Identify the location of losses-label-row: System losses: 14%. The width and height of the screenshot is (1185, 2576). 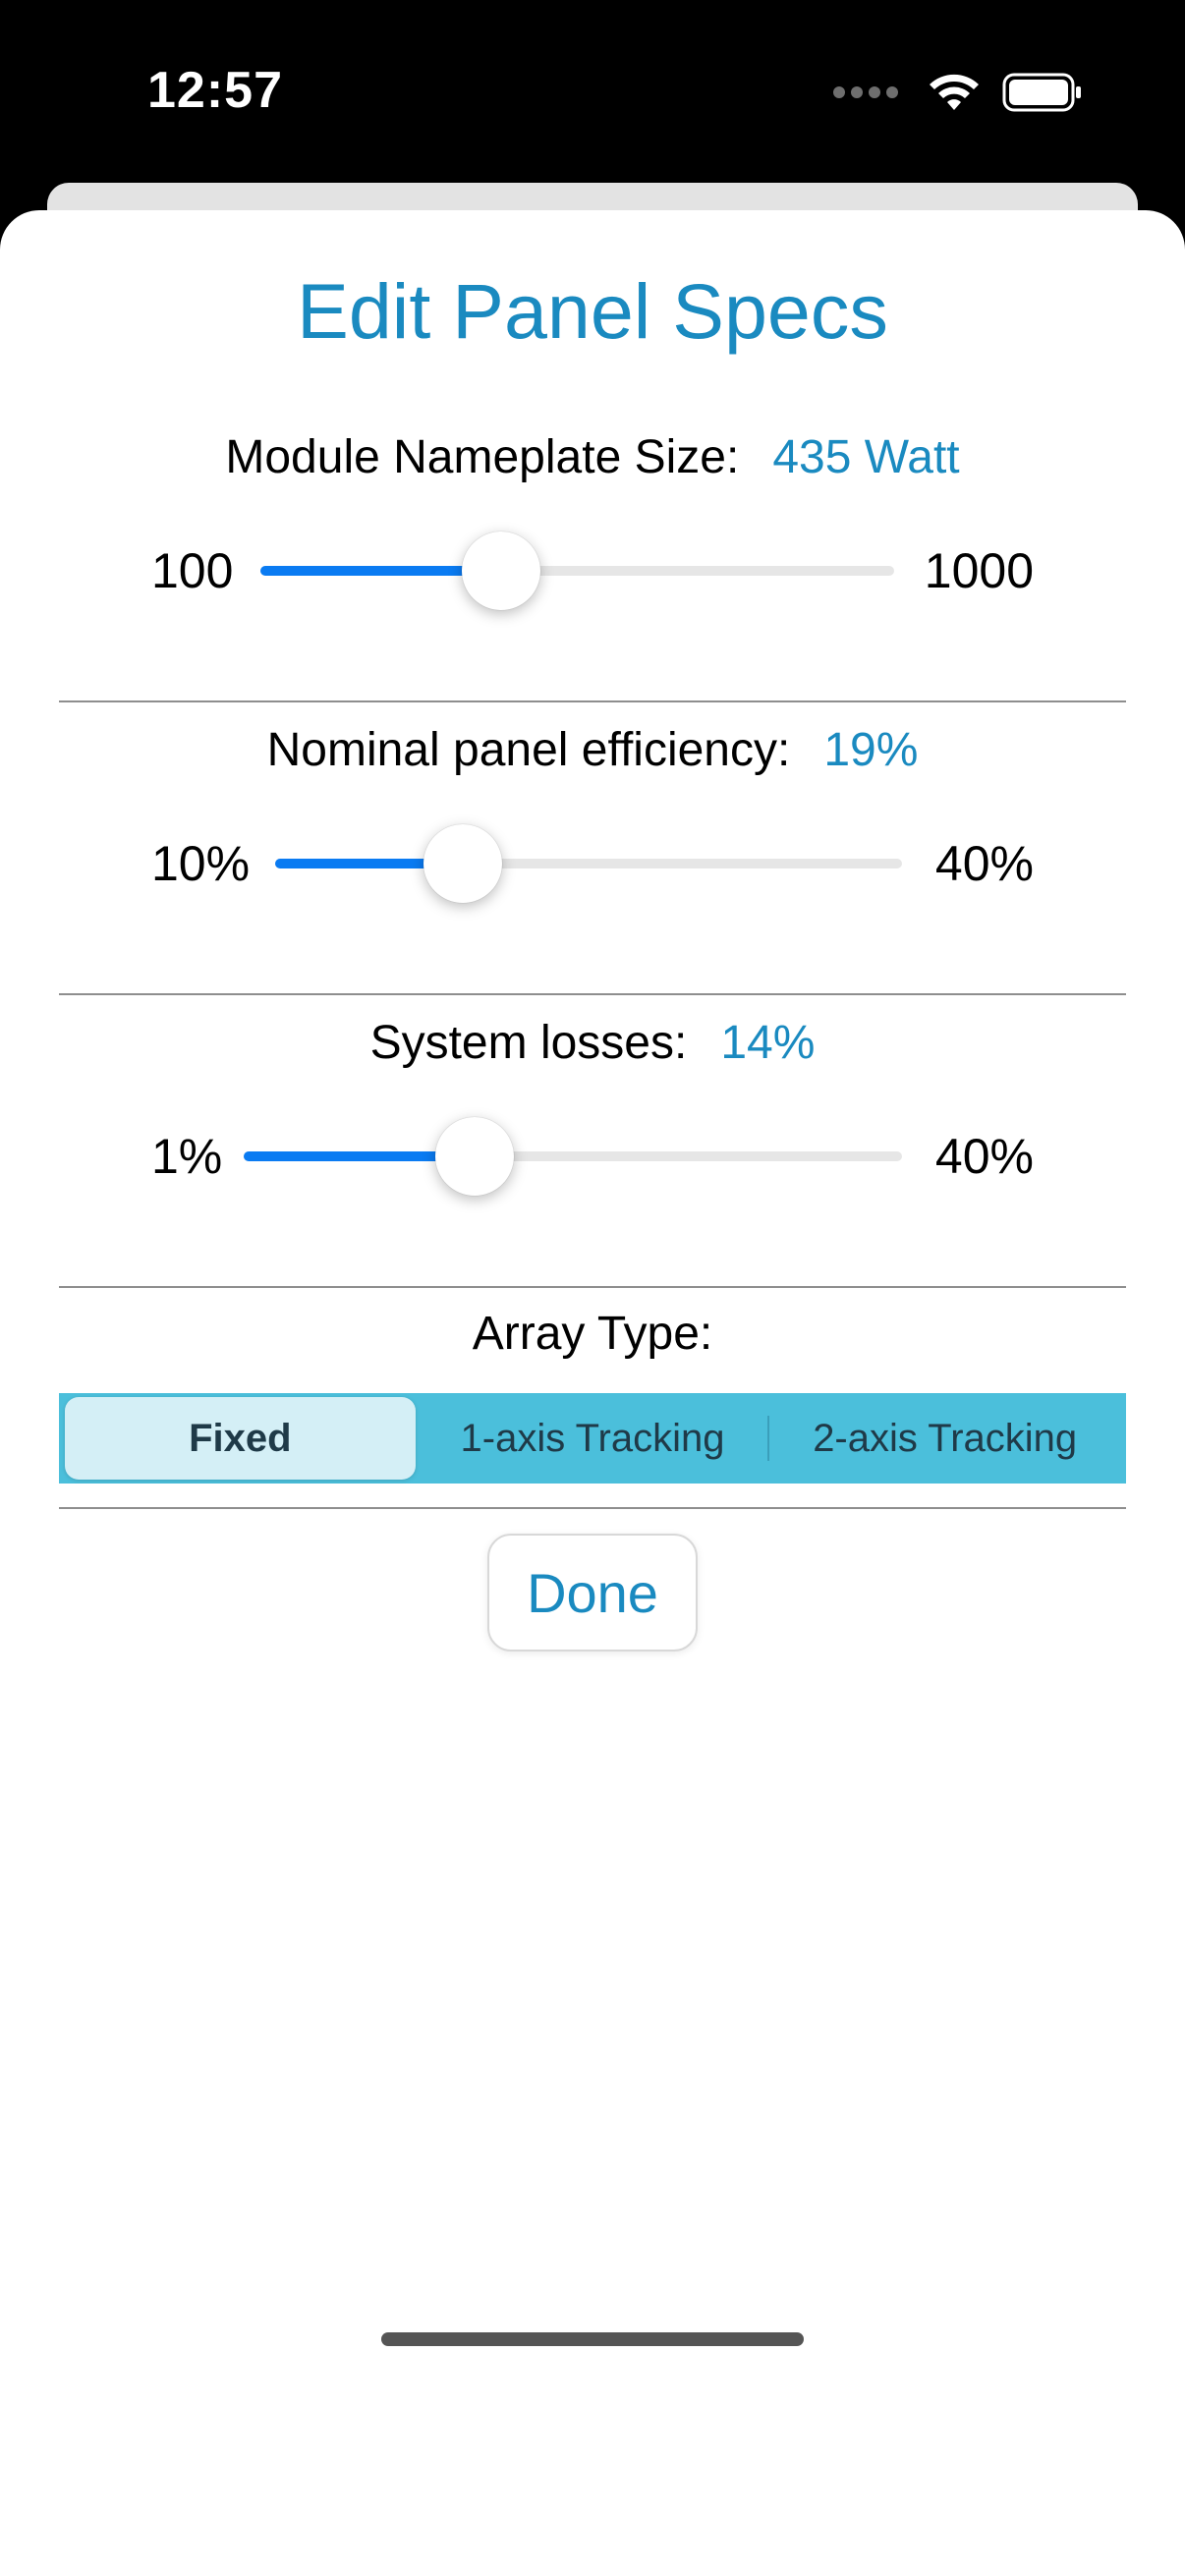
(592, 1043).